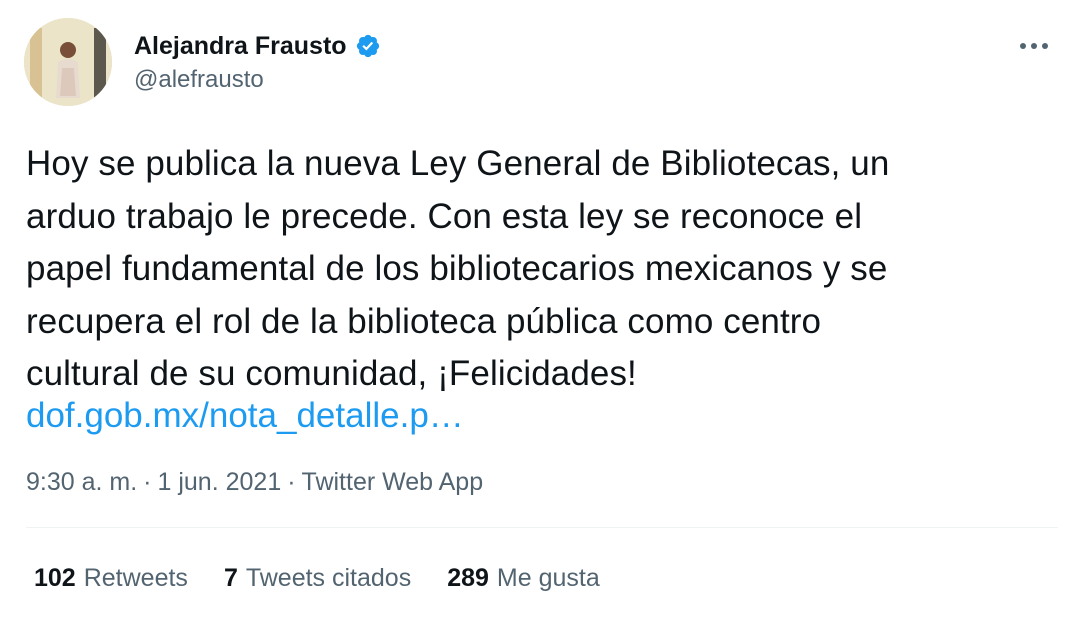  I want to click on tweet-stats: 102 Retweets 7 Tweets citados 289 Me gusta, so click(335, 578).